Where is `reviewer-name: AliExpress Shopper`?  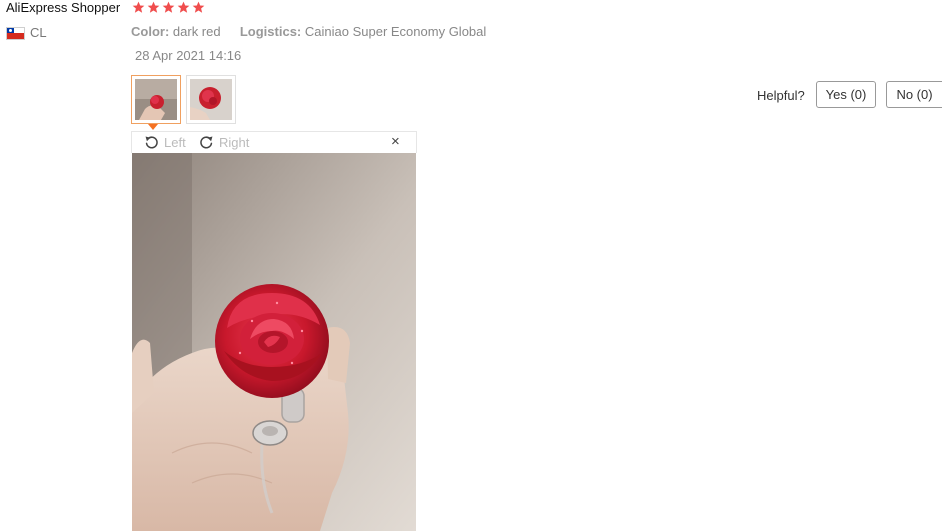 reviewer-name: AliExpress Shopper is located at coordinates (63, 7).